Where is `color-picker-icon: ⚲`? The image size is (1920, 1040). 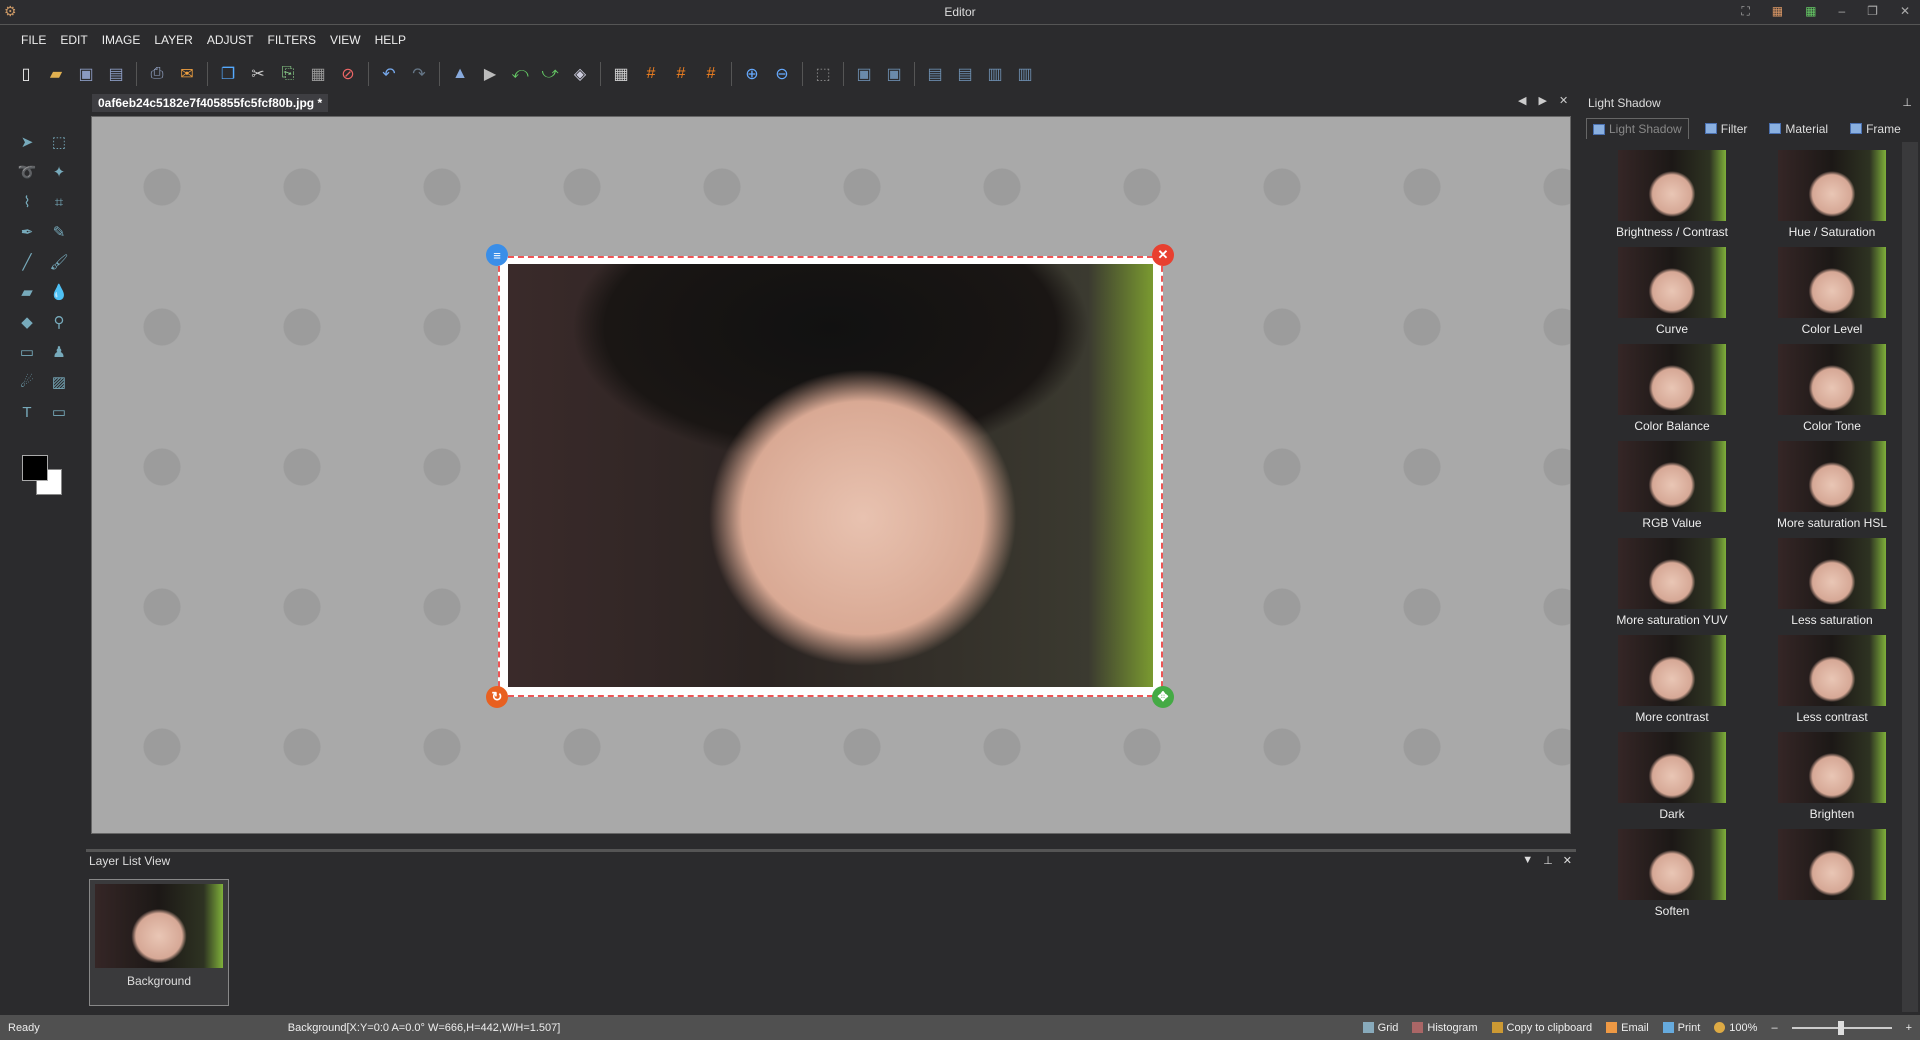 color-picker-icon: ⚲ is located at coordinates (59, 322).